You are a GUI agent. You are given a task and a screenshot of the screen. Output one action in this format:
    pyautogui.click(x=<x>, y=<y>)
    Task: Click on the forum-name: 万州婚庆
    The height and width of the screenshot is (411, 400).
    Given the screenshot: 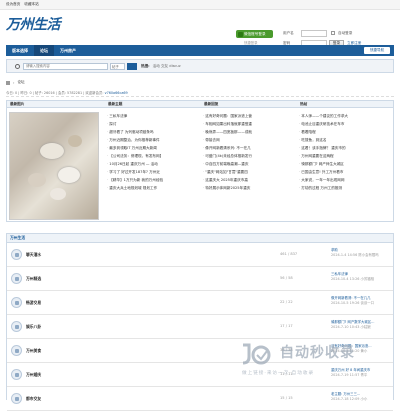 What is the action you would take?
    pyautogui.click(x=33, y=375)
    